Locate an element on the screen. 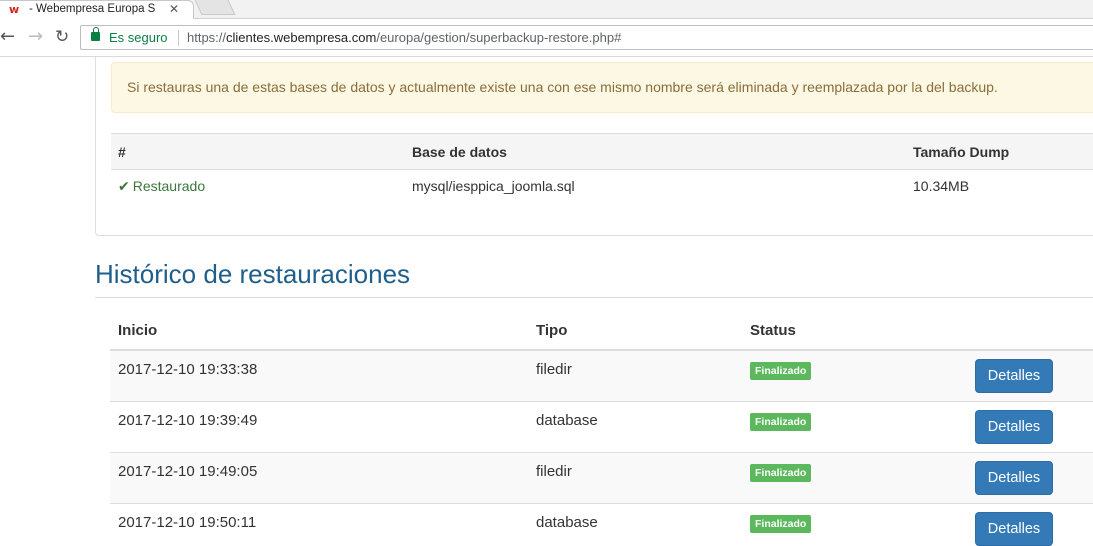  url-scheme: https:// is located at coordinates (207, 37).